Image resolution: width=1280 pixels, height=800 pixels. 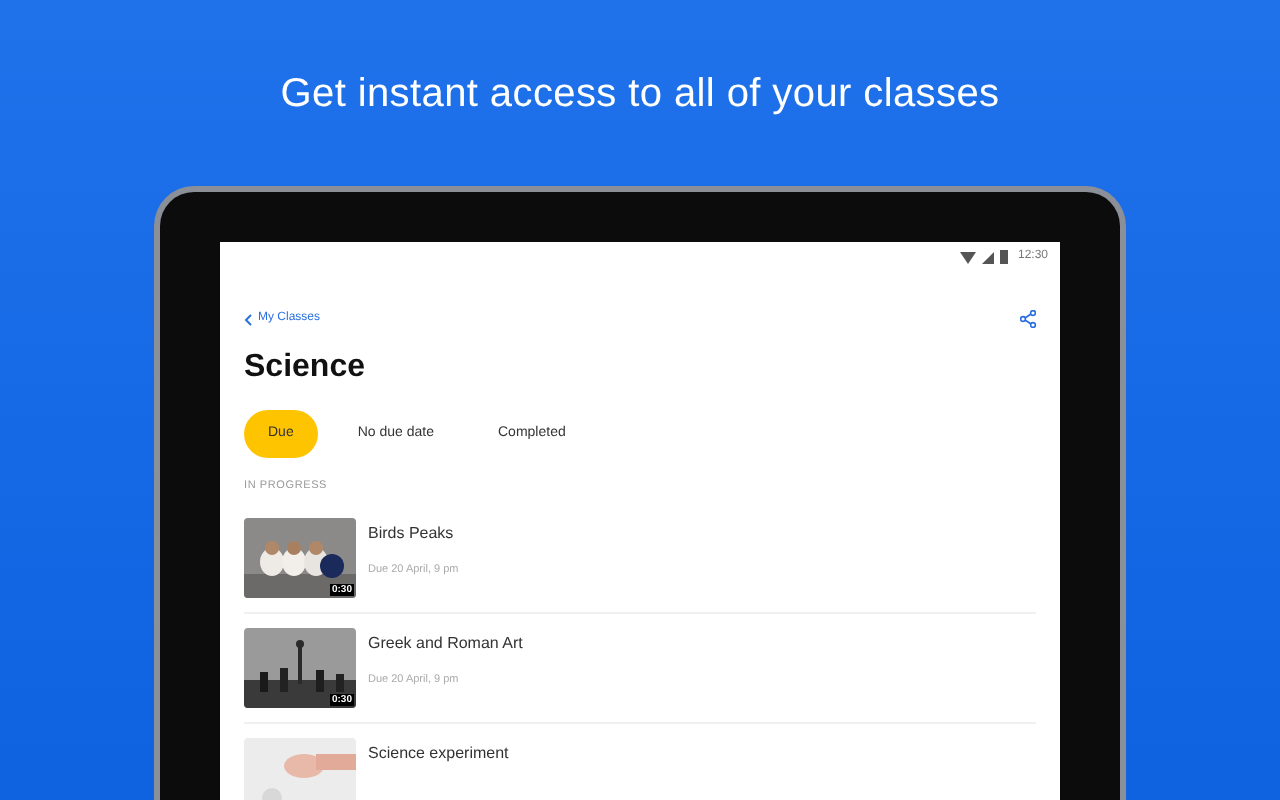 I want to click on battery-icon, so click(x=1003, y=257).